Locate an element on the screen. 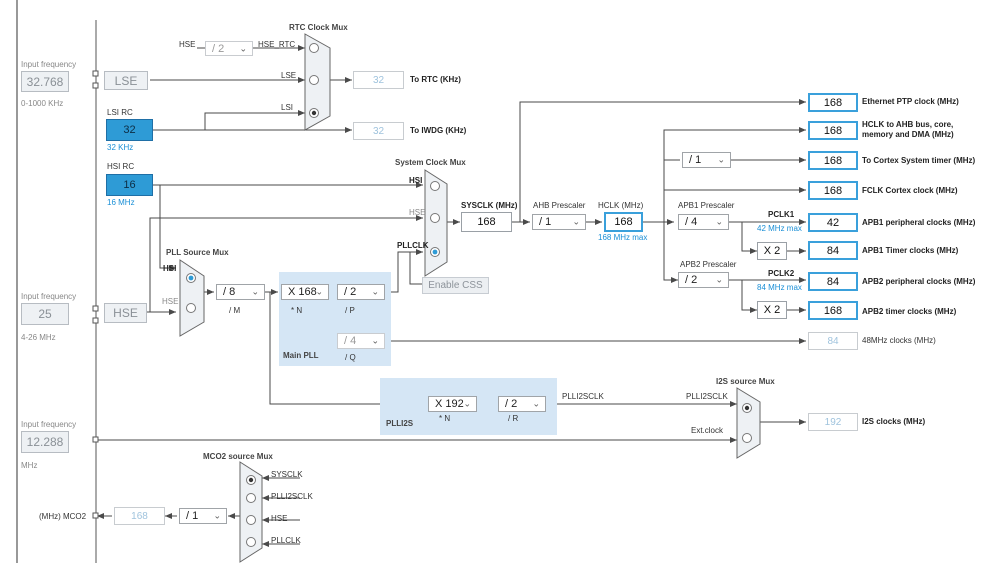  ahb-prescaler-select: / 1 ⌄ is located at coordinates (559, 222).